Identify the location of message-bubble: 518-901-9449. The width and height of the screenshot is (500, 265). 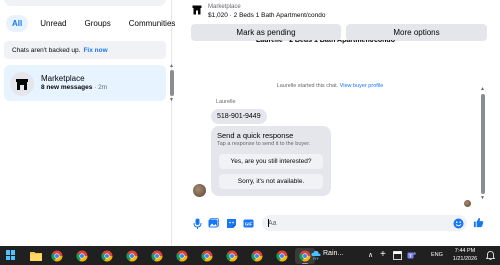
(239, 116).